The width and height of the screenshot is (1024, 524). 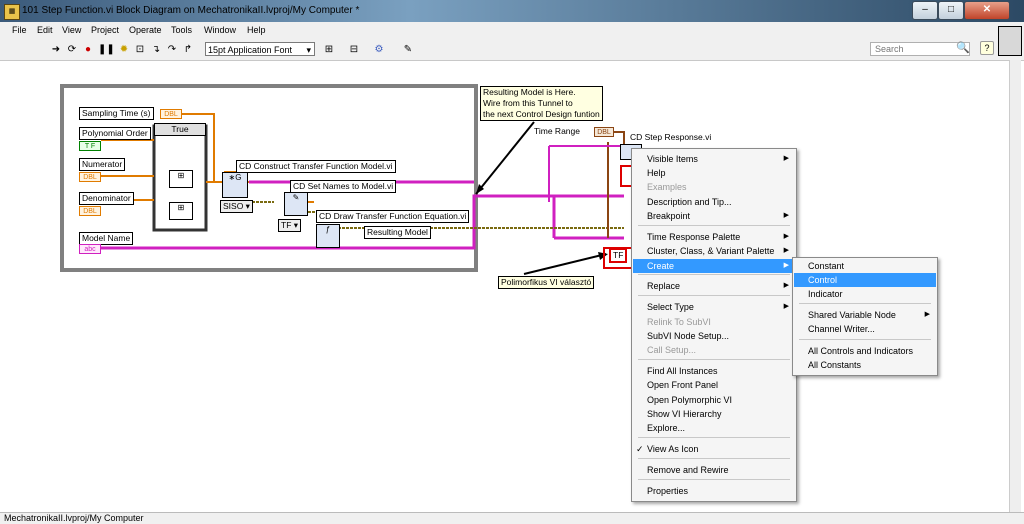 I want to click on context-menu-item-label: Time Response Palette, so click(x=694, y=237).